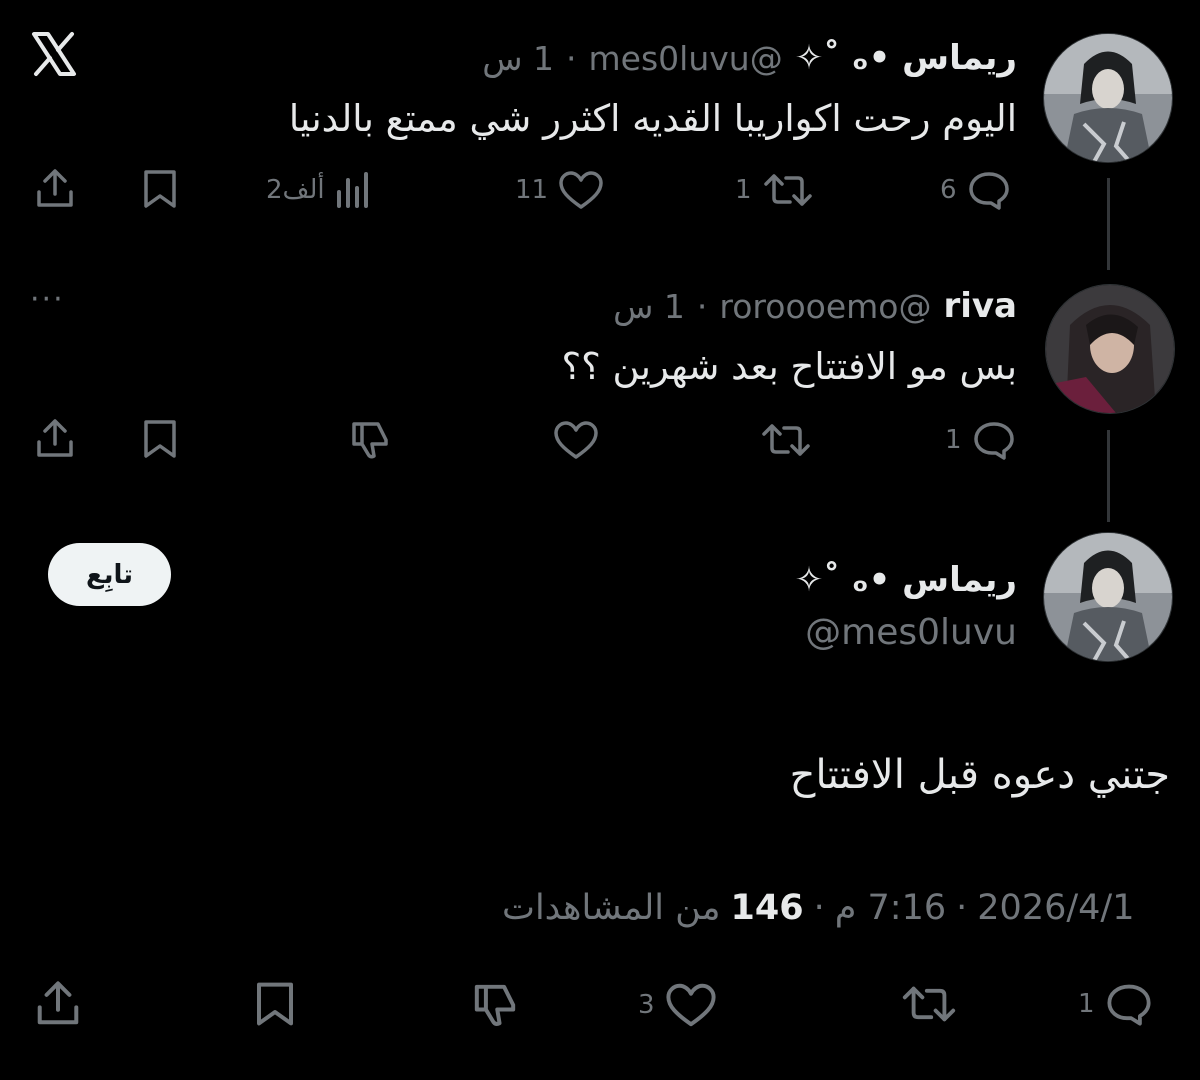 The height and width of the screenshot is (1080, 1200). I want to click on avatar-remas, so click(1108, 98).